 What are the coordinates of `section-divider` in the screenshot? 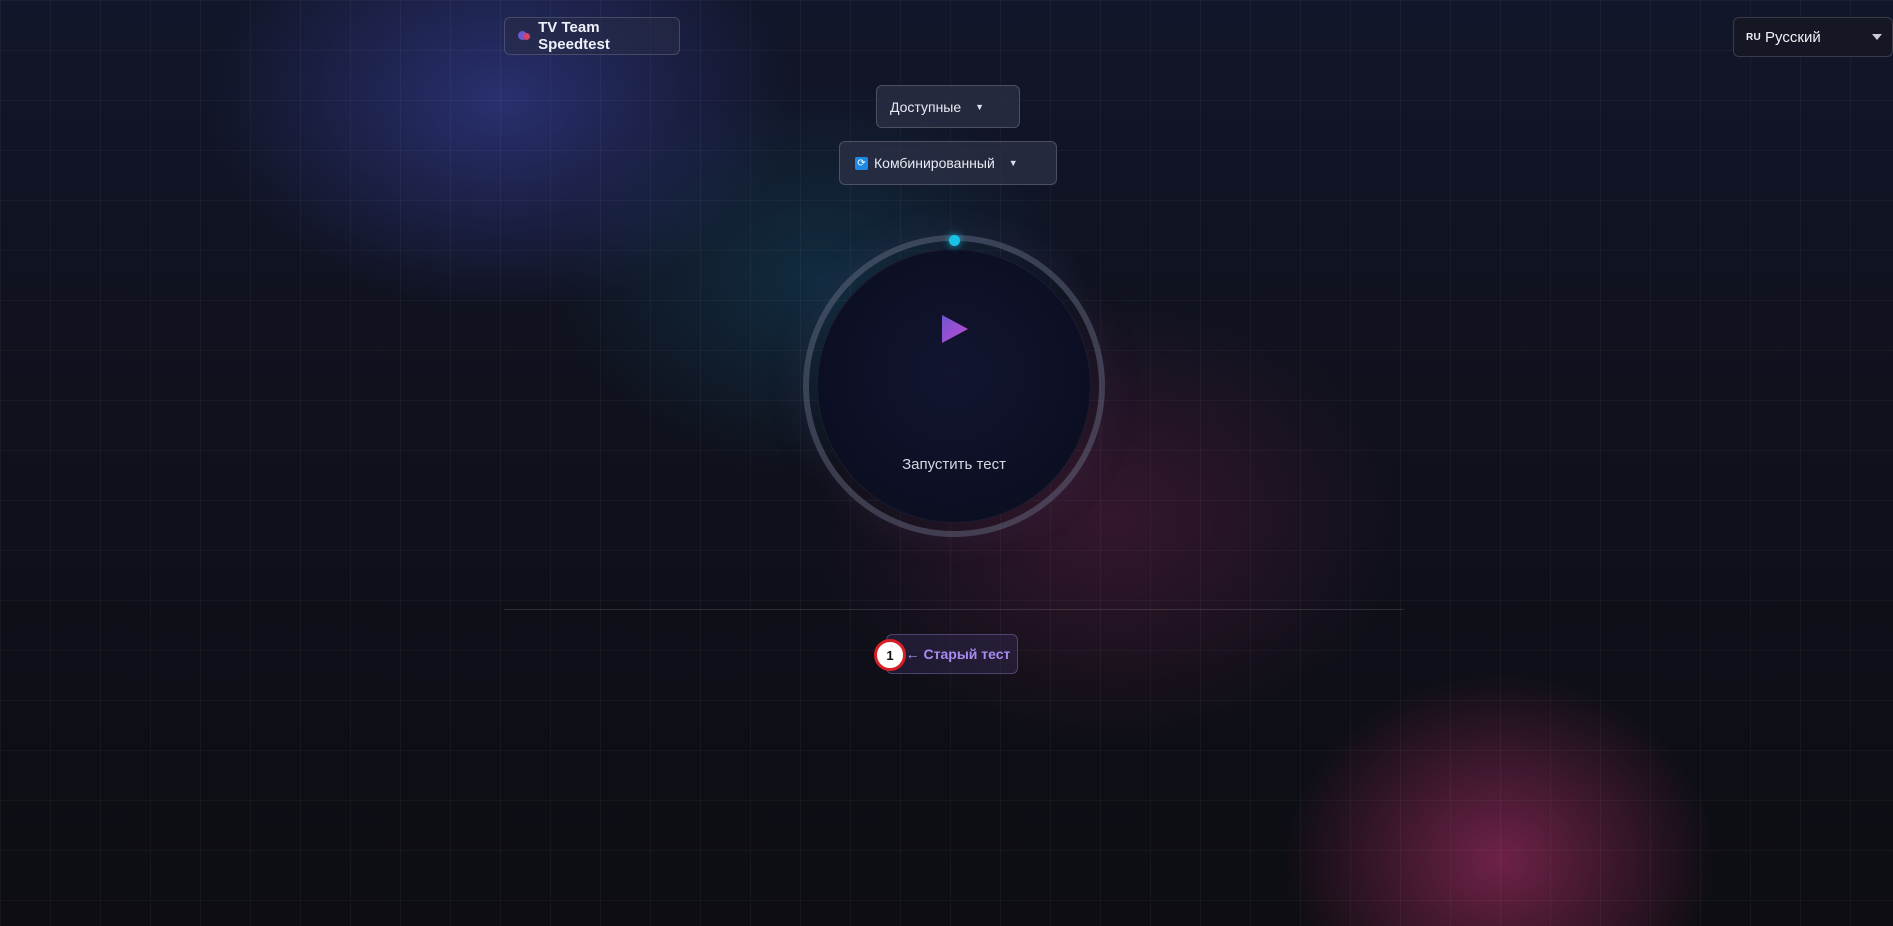 It's located at (954, 609).